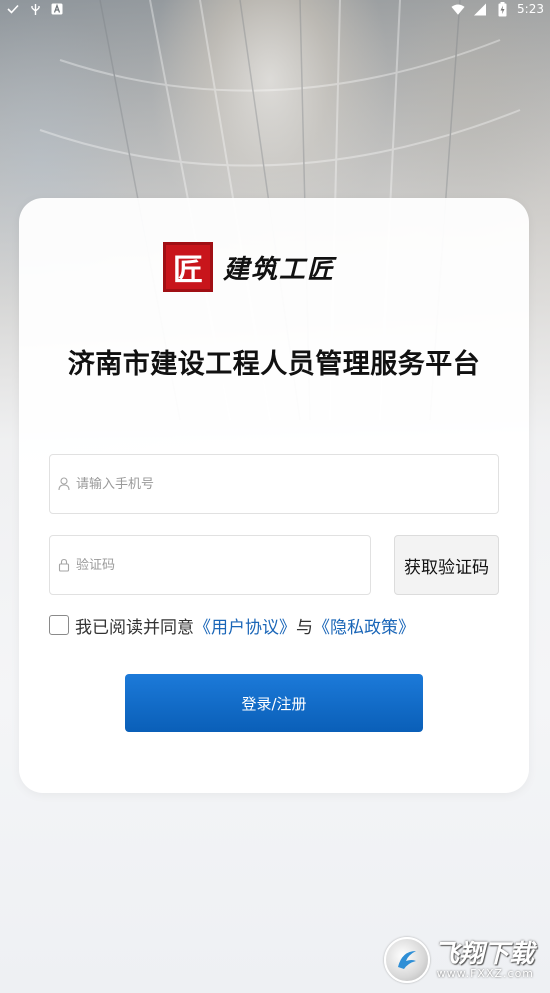 The height and width of the screenshot is (993, 550). What do you see at coordinates (480, 9) in the screenshot?
I see `signal-icon` at bounding box center [480, 9].